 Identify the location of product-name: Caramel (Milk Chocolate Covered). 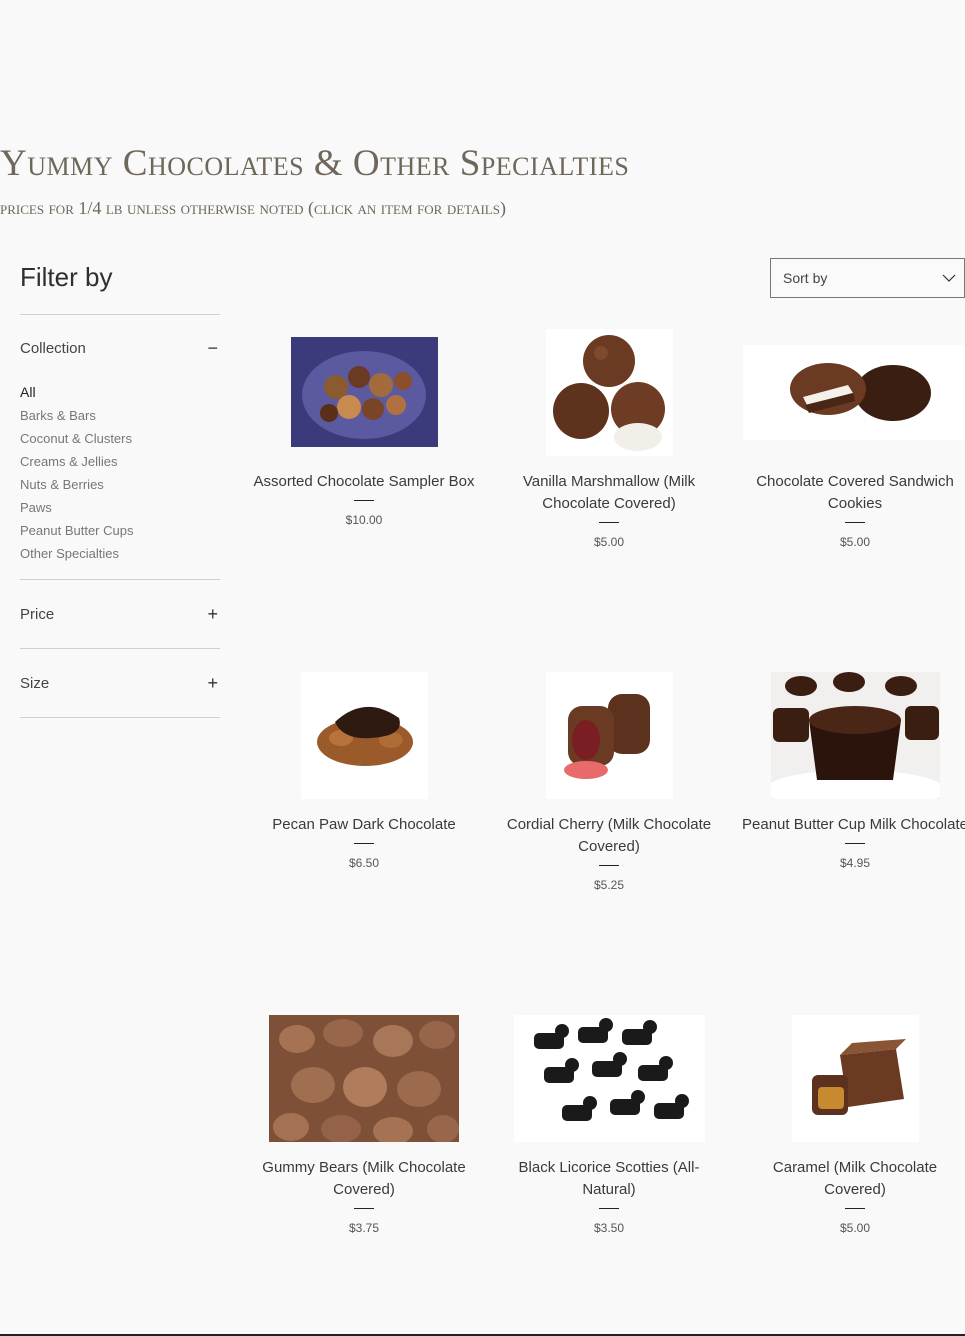
(855, 1178).